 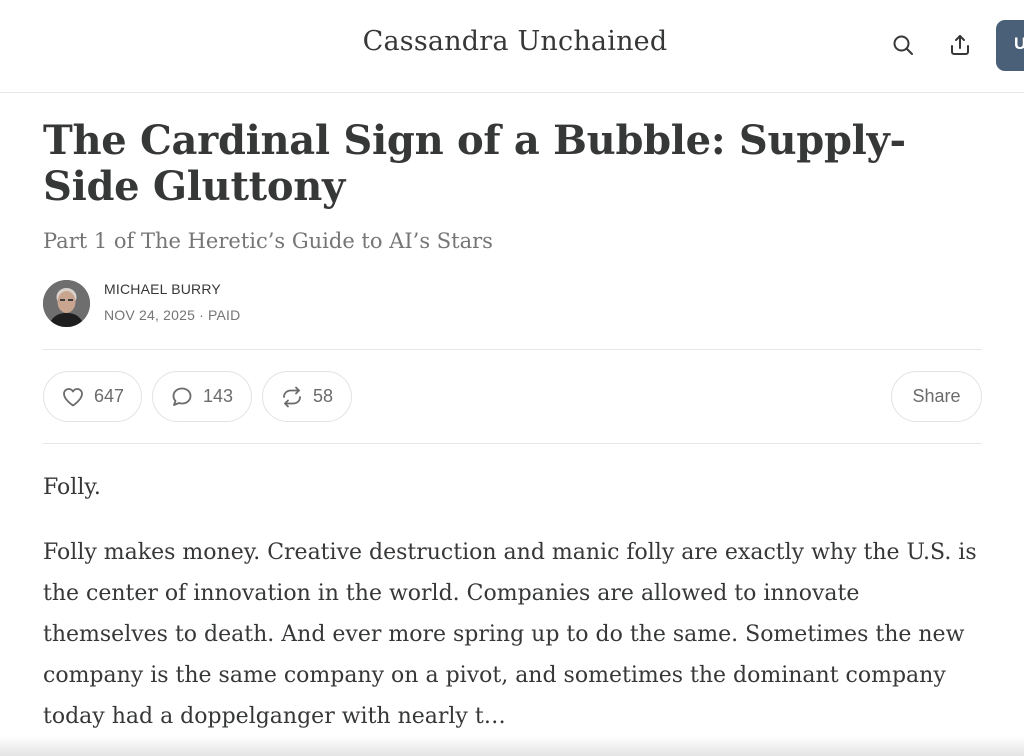 I want to click on user-menu-button: U, so click(x=1010, y=45).